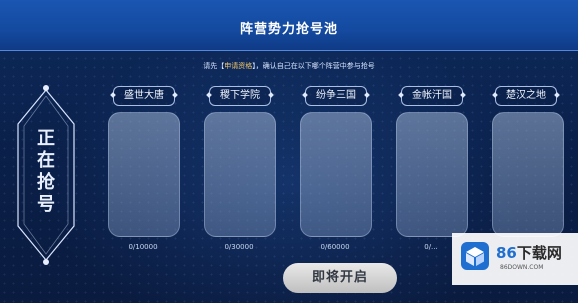 This screenshot has height=303, width=578. I want to click on page-title: 阵营势力抢号池, so click(288, 29).